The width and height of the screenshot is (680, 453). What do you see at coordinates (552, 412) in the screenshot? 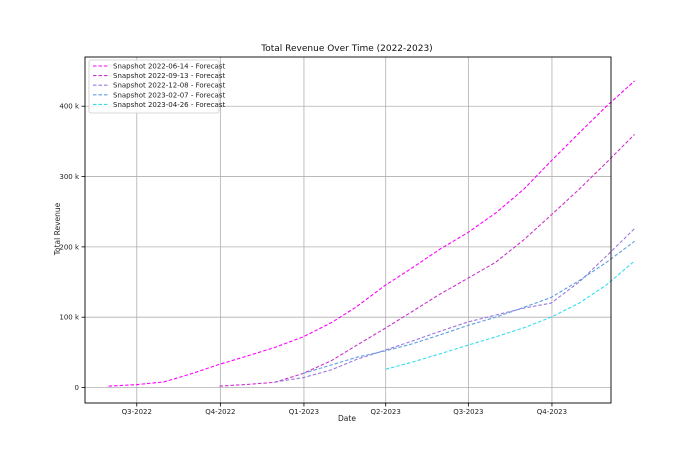
I see `x-tick-label: Q4-2023` at bounding box center [552, 412].